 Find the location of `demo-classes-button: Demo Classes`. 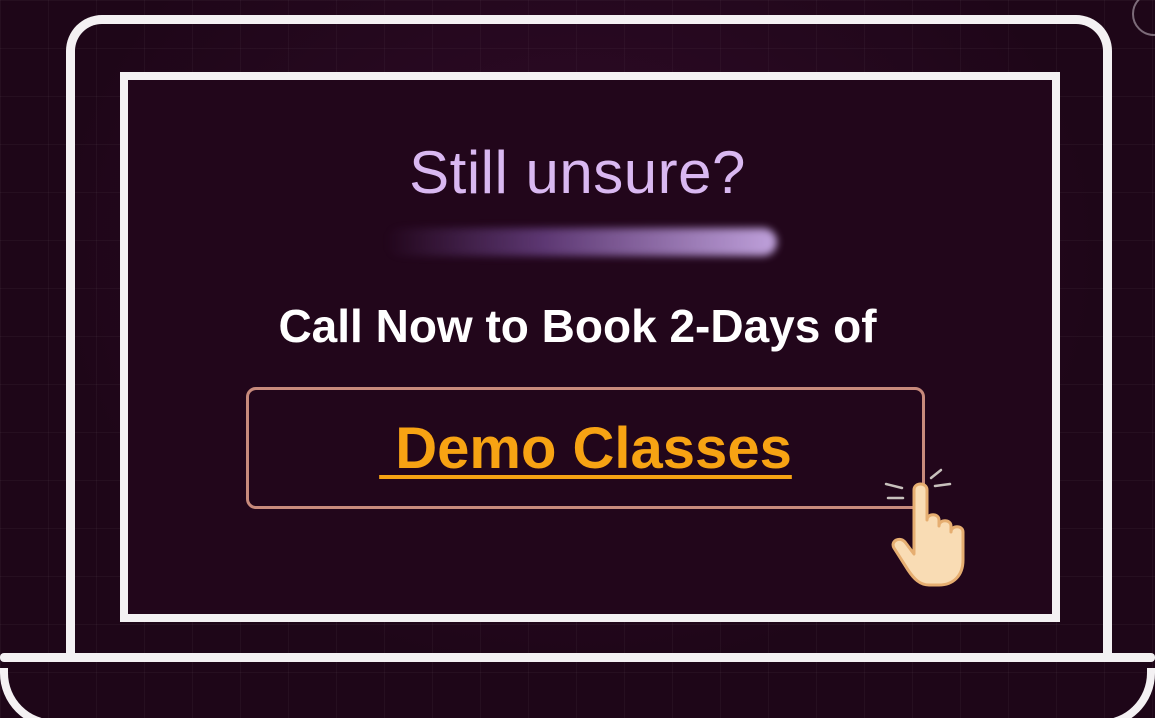

demo-classes-button: Demo Classes is located at coordinates (585, 448).